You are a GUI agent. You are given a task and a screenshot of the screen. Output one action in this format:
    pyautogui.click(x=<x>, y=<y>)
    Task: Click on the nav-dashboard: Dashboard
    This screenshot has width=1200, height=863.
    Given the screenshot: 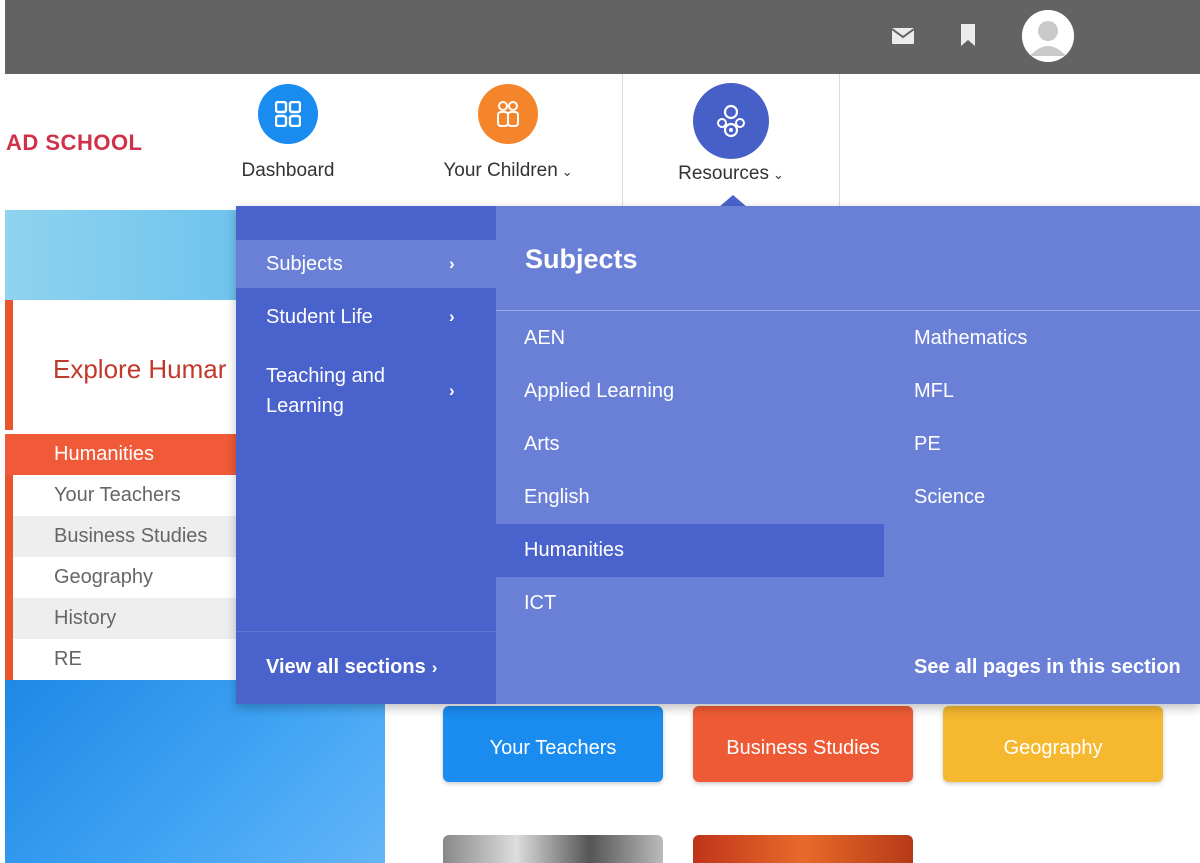 What is the action you would take?
    pyautogui.click(x=288, y=133)
    